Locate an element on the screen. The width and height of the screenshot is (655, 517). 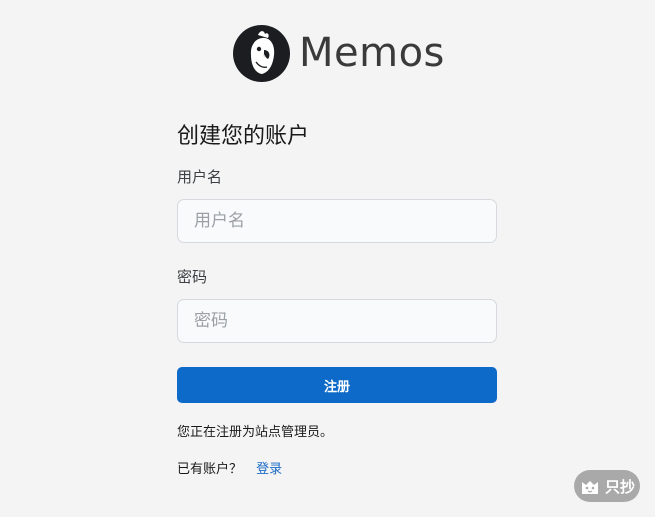
username-label: 用户名 is located at coordinates (200, 177).